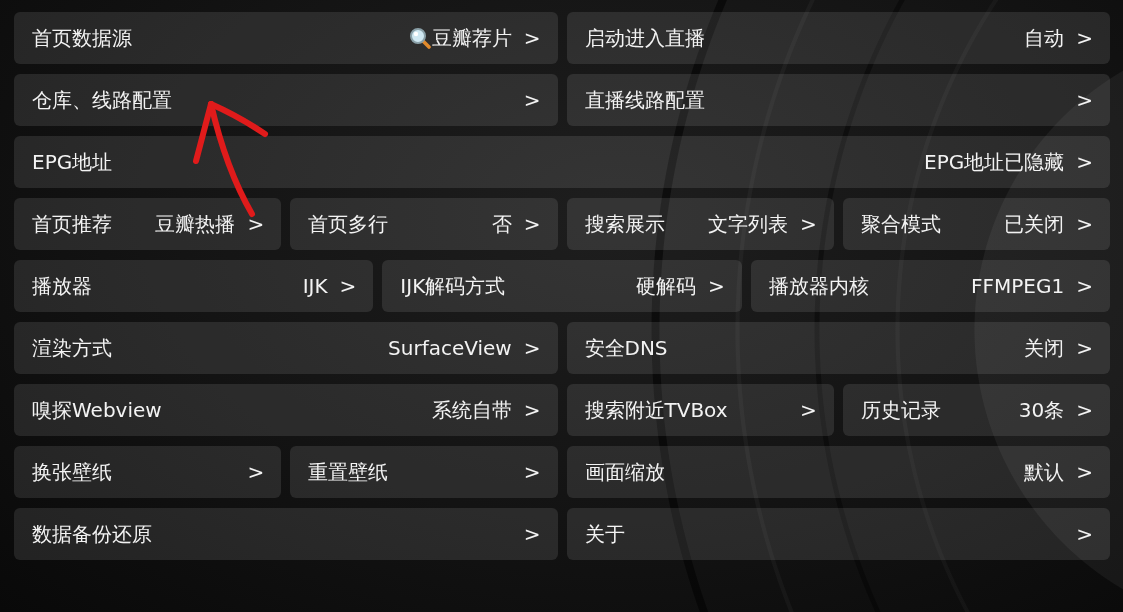 This screenshot has width=1123, height=612. What do you see at coordinates (62, 286) in the screenshot?
I see `setting-label: 播放器` at bounding box center [62, 286].